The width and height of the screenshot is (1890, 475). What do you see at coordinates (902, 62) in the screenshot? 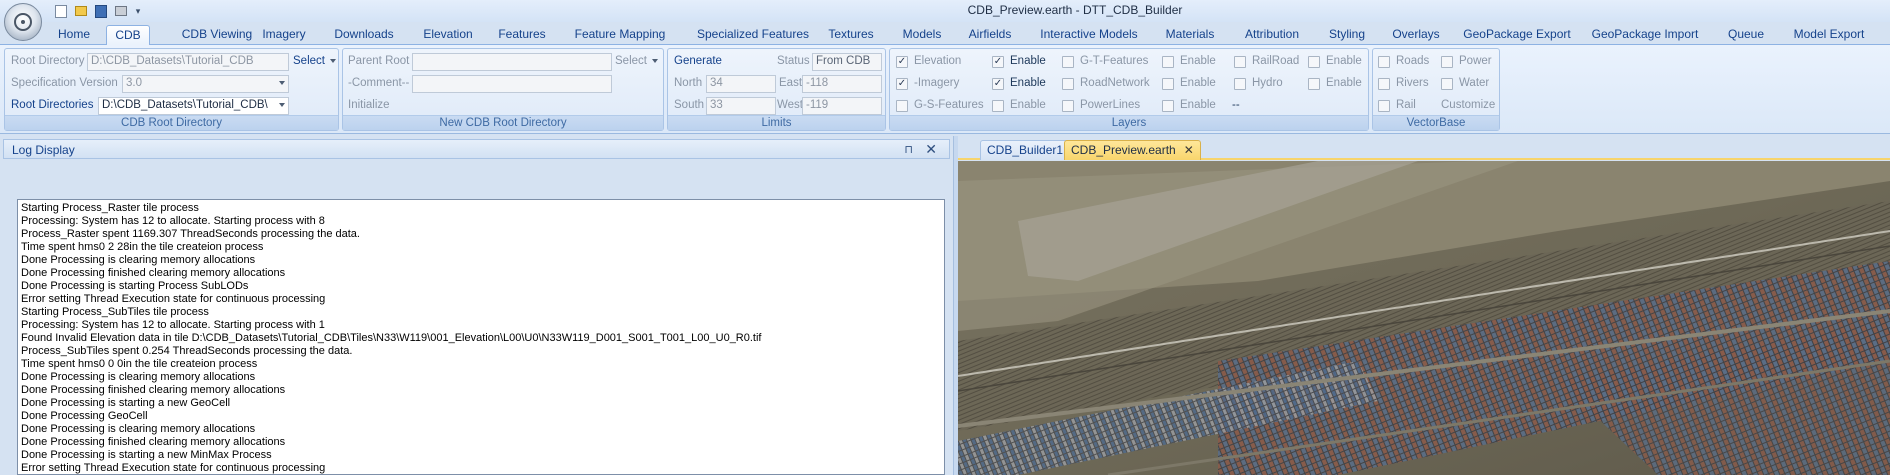
I see `elevation-checkbox: ✓` at bounding box center [902, 62].